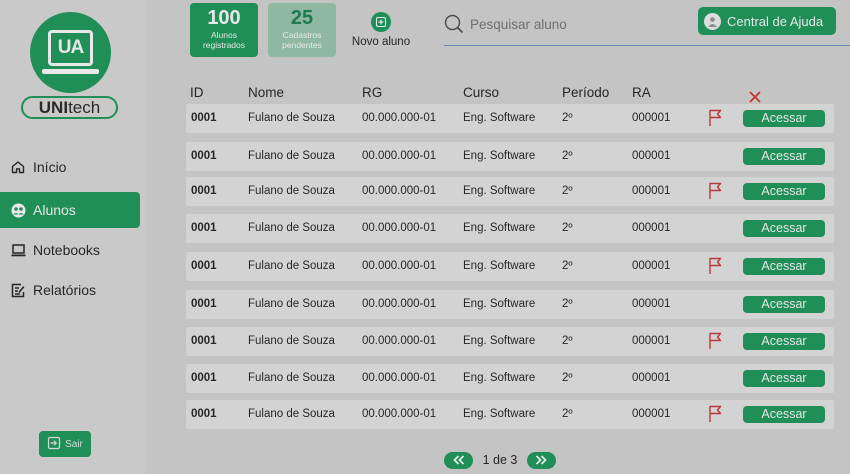 The height and width of the screenshot is (474, 850). What do you see at coordinates (458, 460) in the screenshot?
I see `previous-page-button` at bounding box center [458, 460].